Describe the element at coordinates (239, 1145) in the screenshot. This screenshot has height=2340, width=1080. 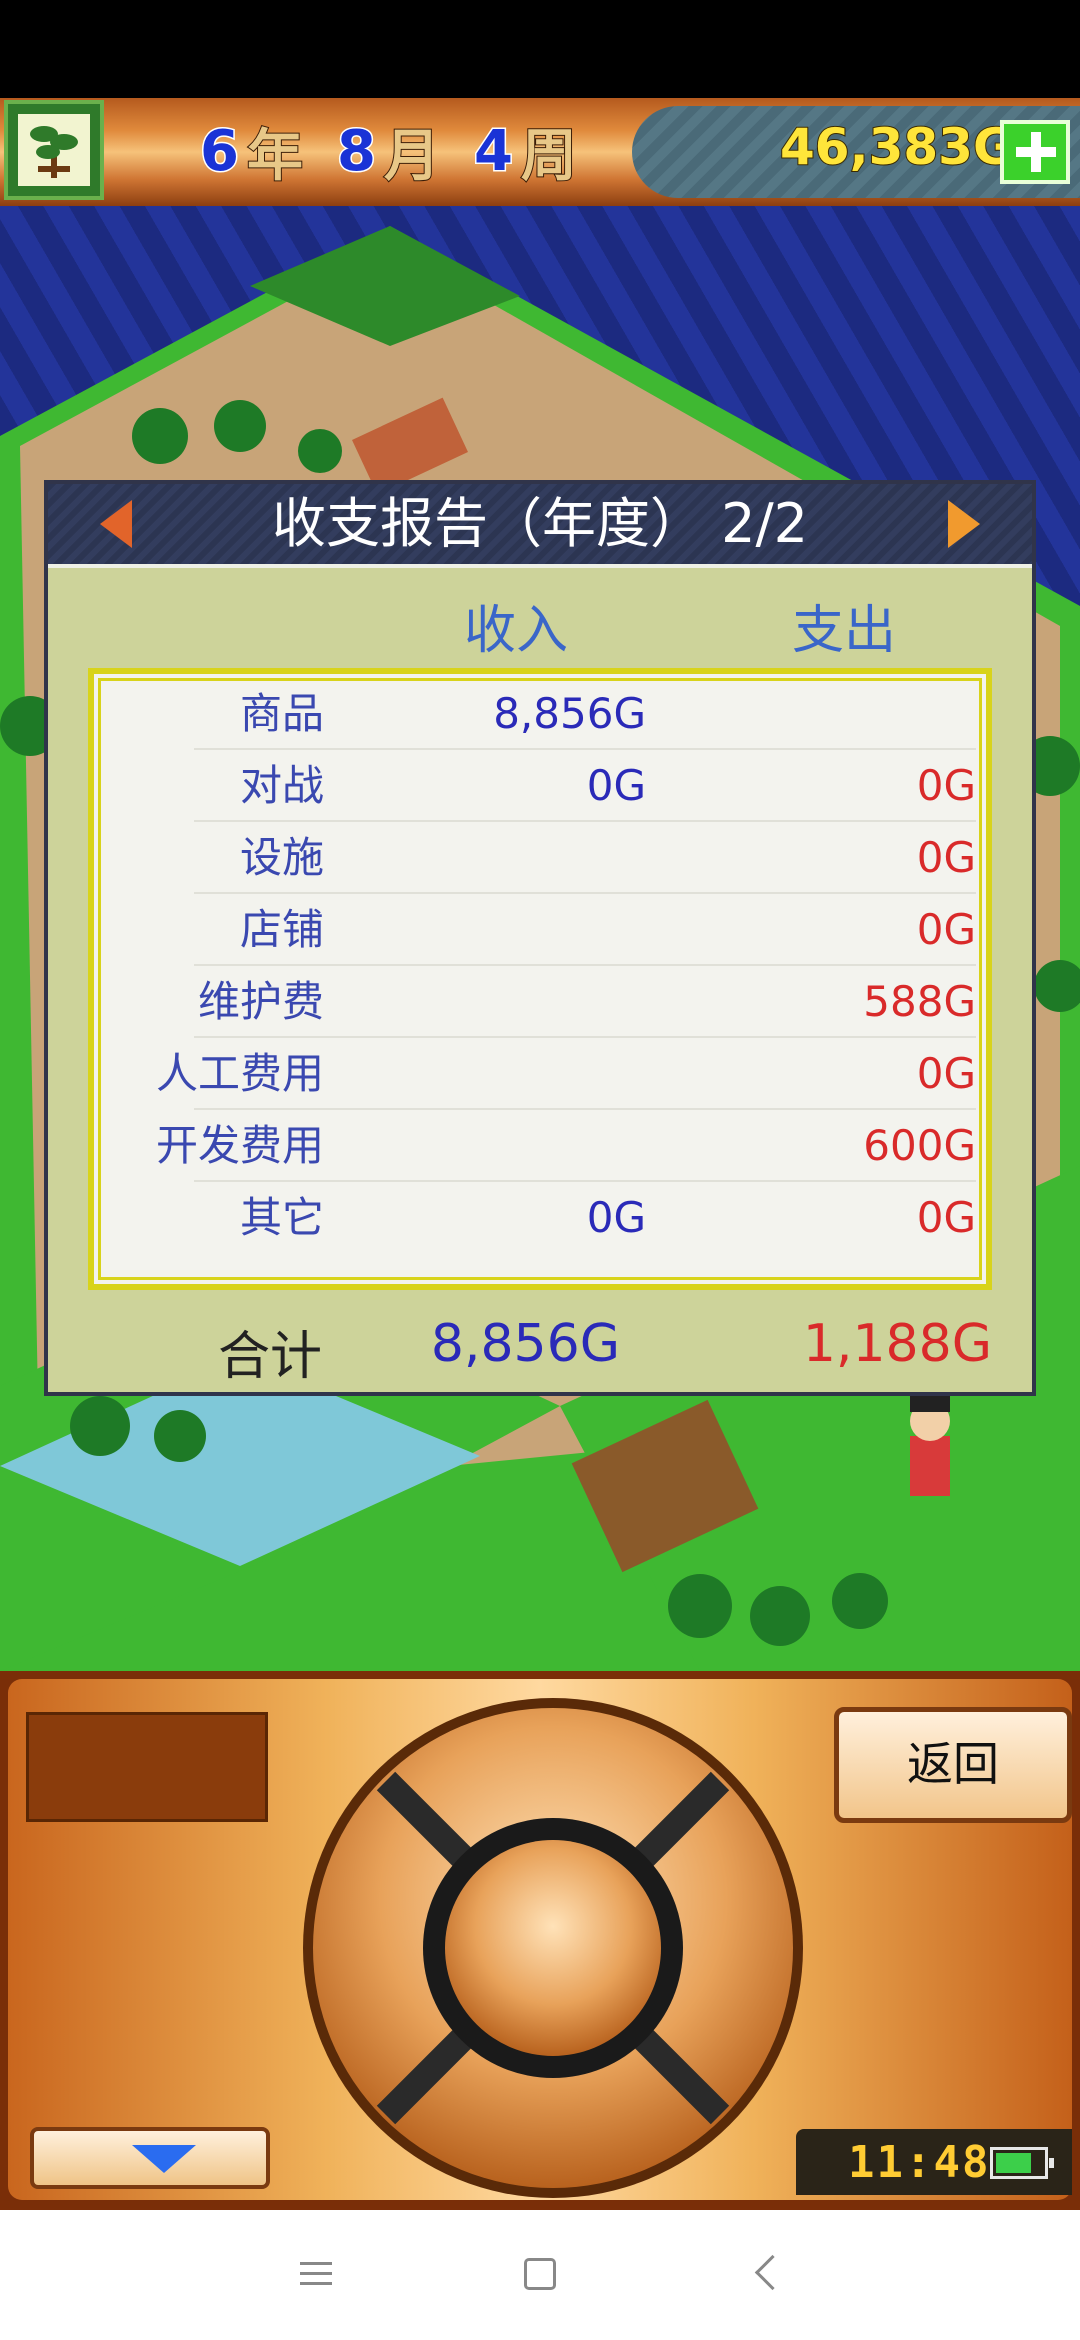
I see `row-label: 开发费用` at that location.